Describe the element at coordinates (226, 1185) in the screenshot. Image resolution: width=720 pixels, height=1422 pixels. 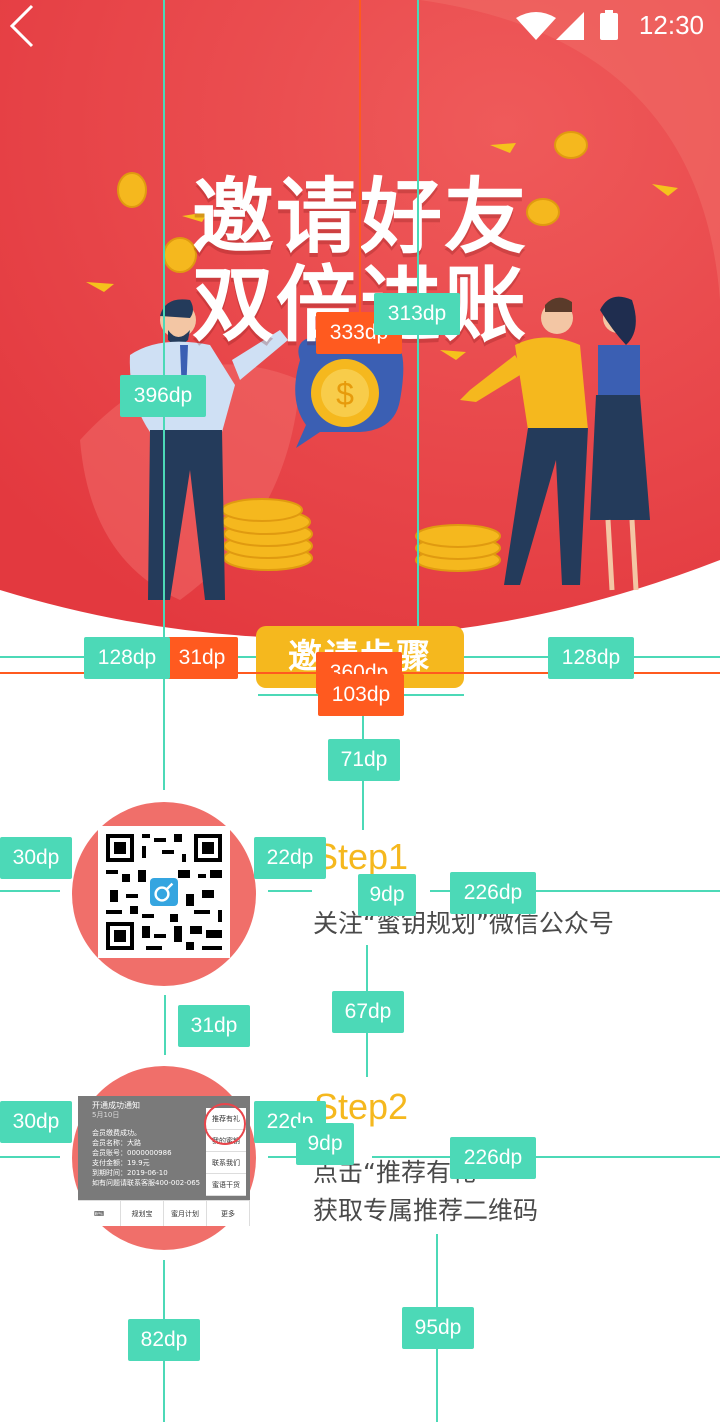
I see `menu-item-tips: 蜜语干货` at that location.